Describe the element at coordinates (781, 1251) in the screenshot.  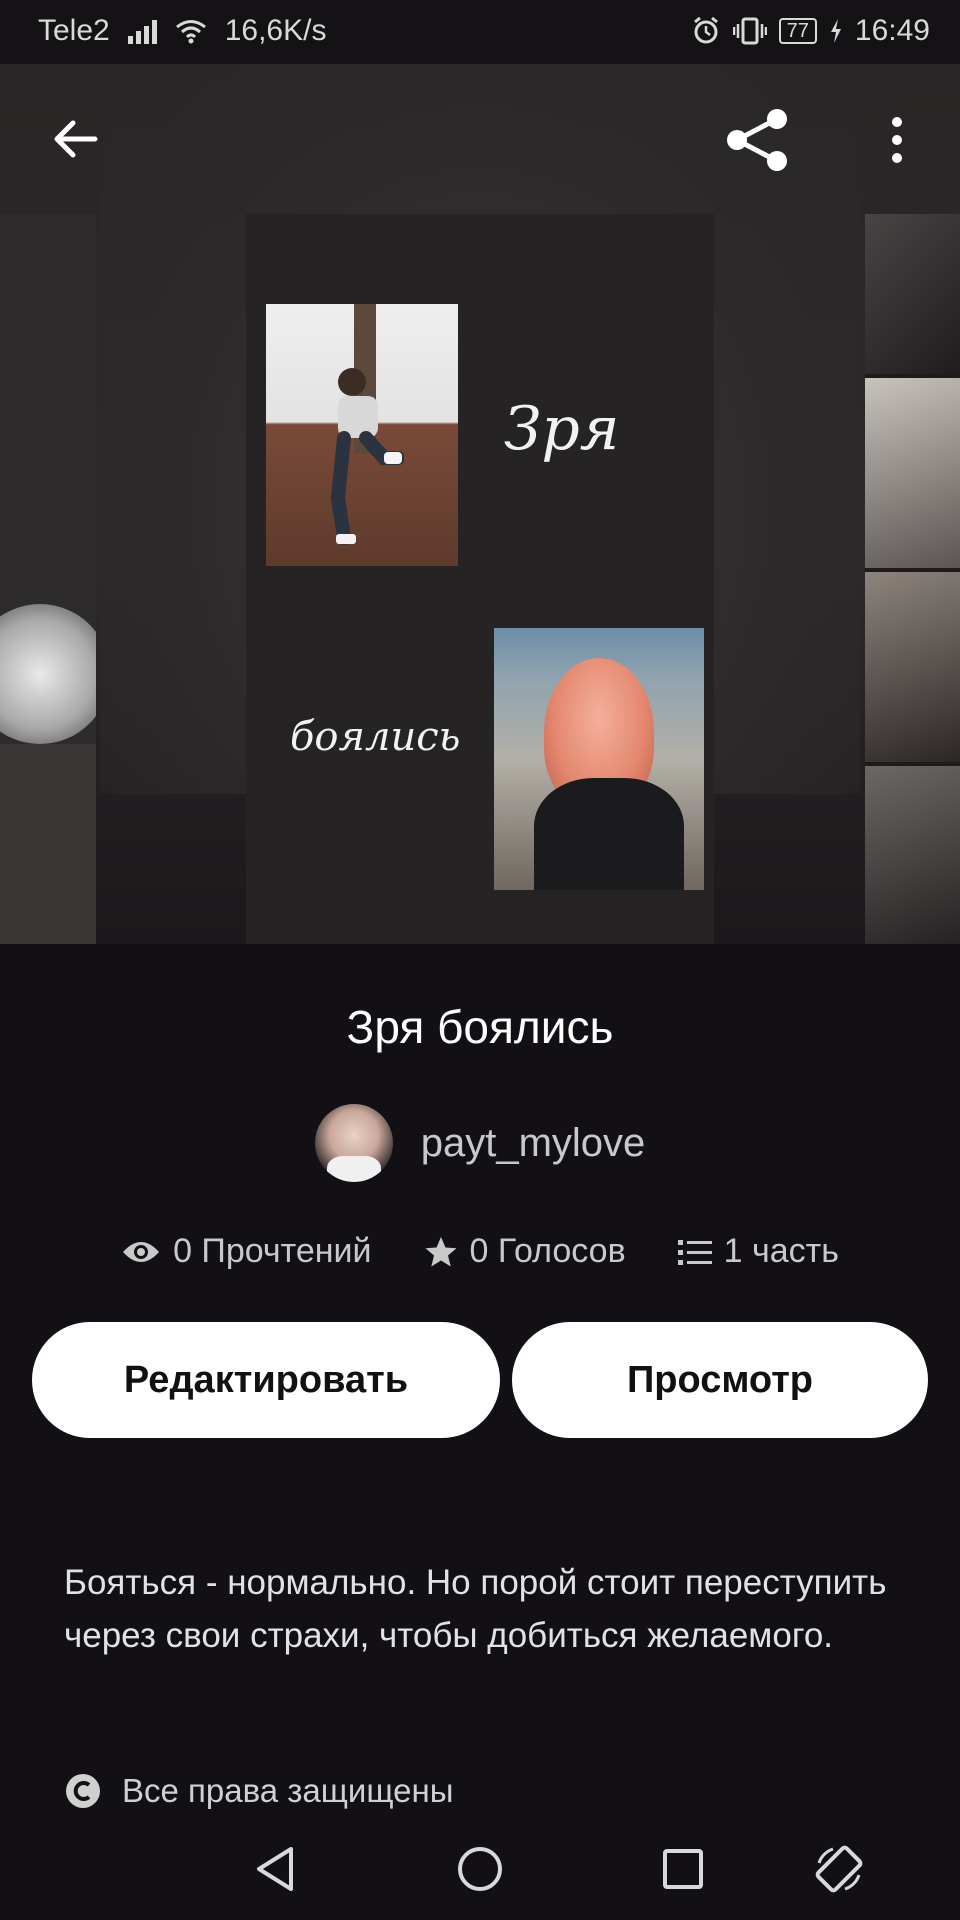
I see `parts-count: 1 часть` at that location.